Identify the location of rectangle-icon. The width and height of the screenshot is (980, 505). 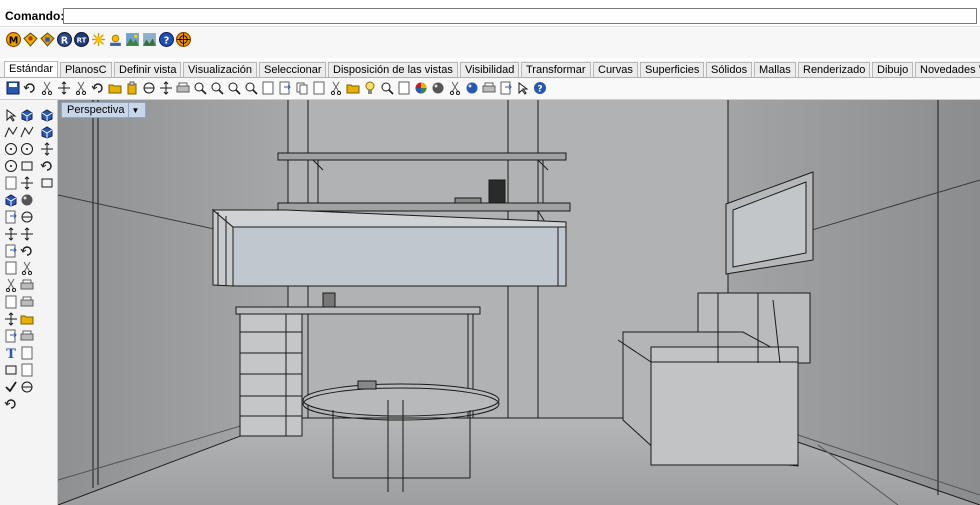
(27, 166).